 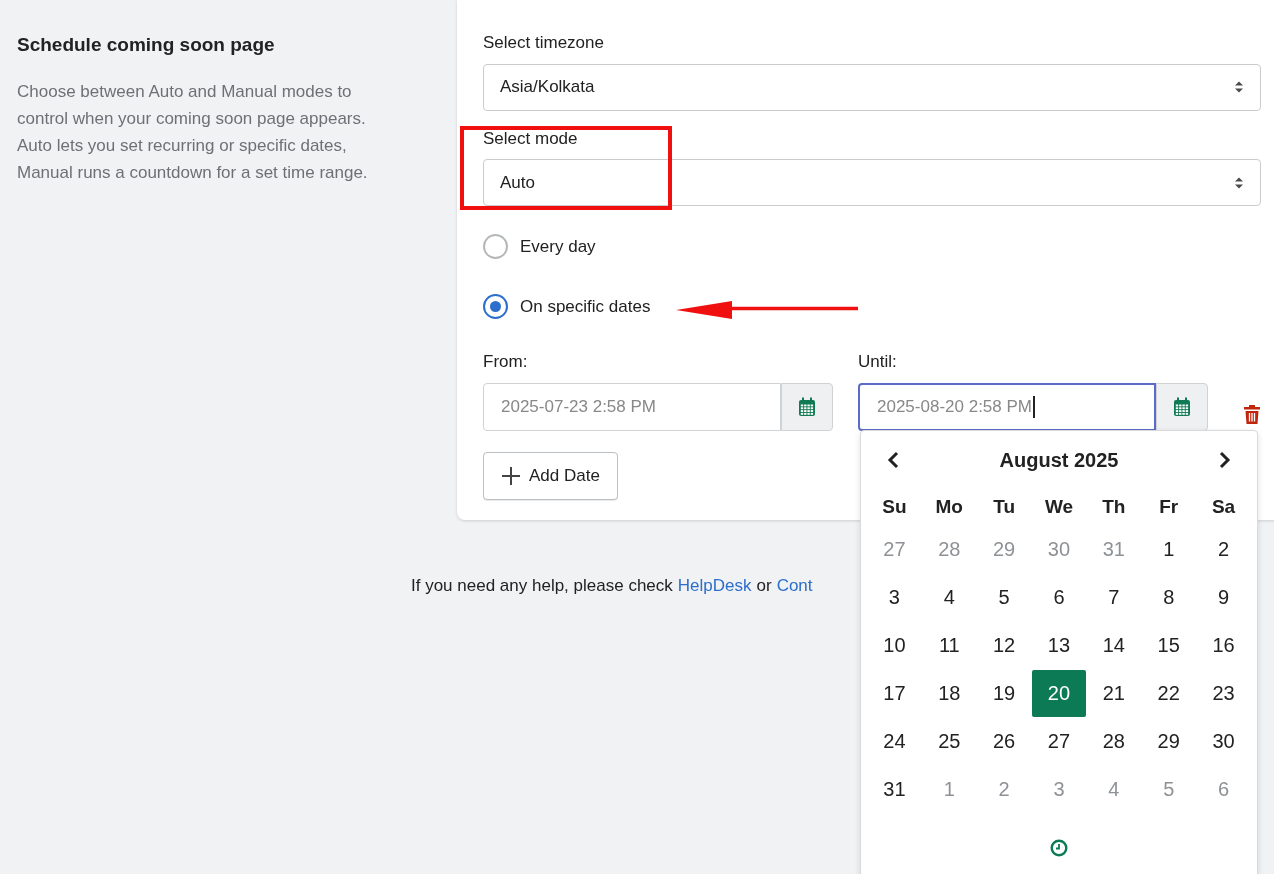 I want to click on helpdesk-link: HelpDesk, so click(x=714, y=586).